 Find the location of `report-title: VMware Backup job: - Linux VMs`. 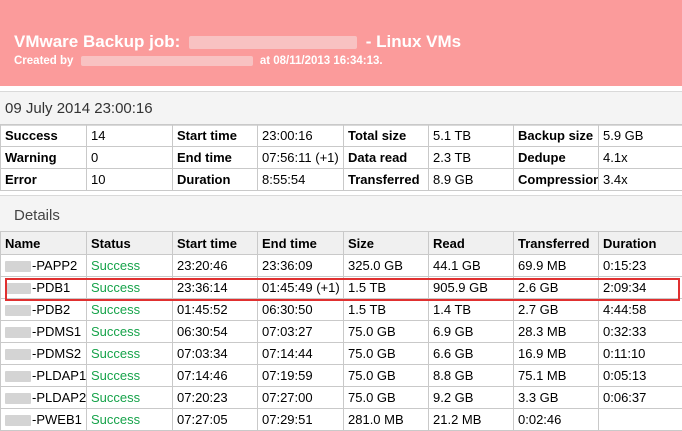

report-title: VMware Backup job: - Linux VMs is located at coordinates (237, 42).